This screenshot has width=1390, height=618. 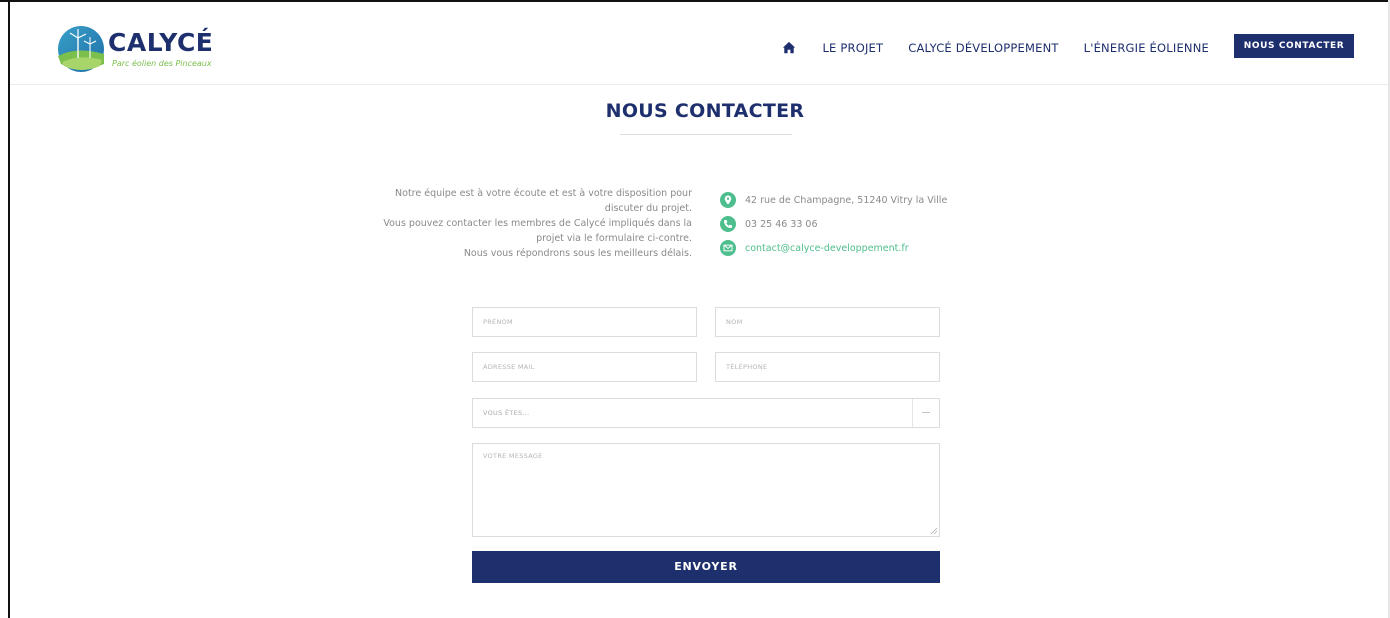 I want to click on contact-phone: 03 25 46 33 06, so click(x=781, y=224).